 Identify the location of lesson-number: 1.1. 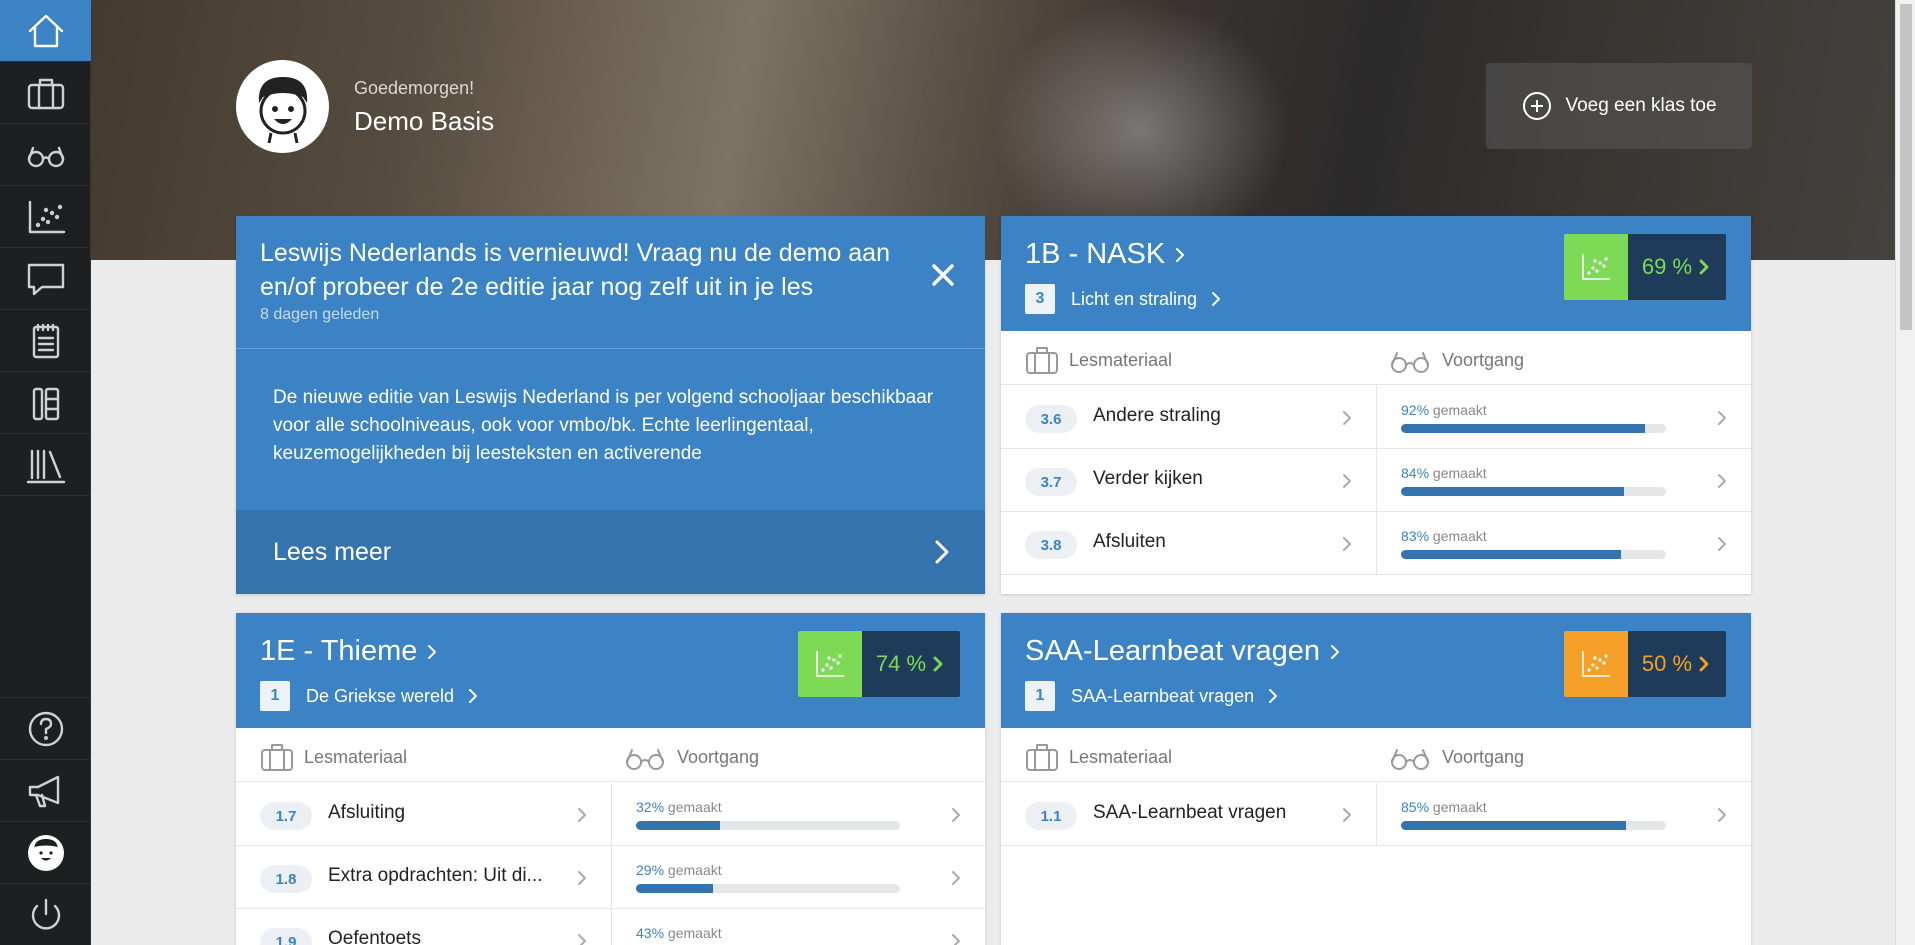
(1051, 816).